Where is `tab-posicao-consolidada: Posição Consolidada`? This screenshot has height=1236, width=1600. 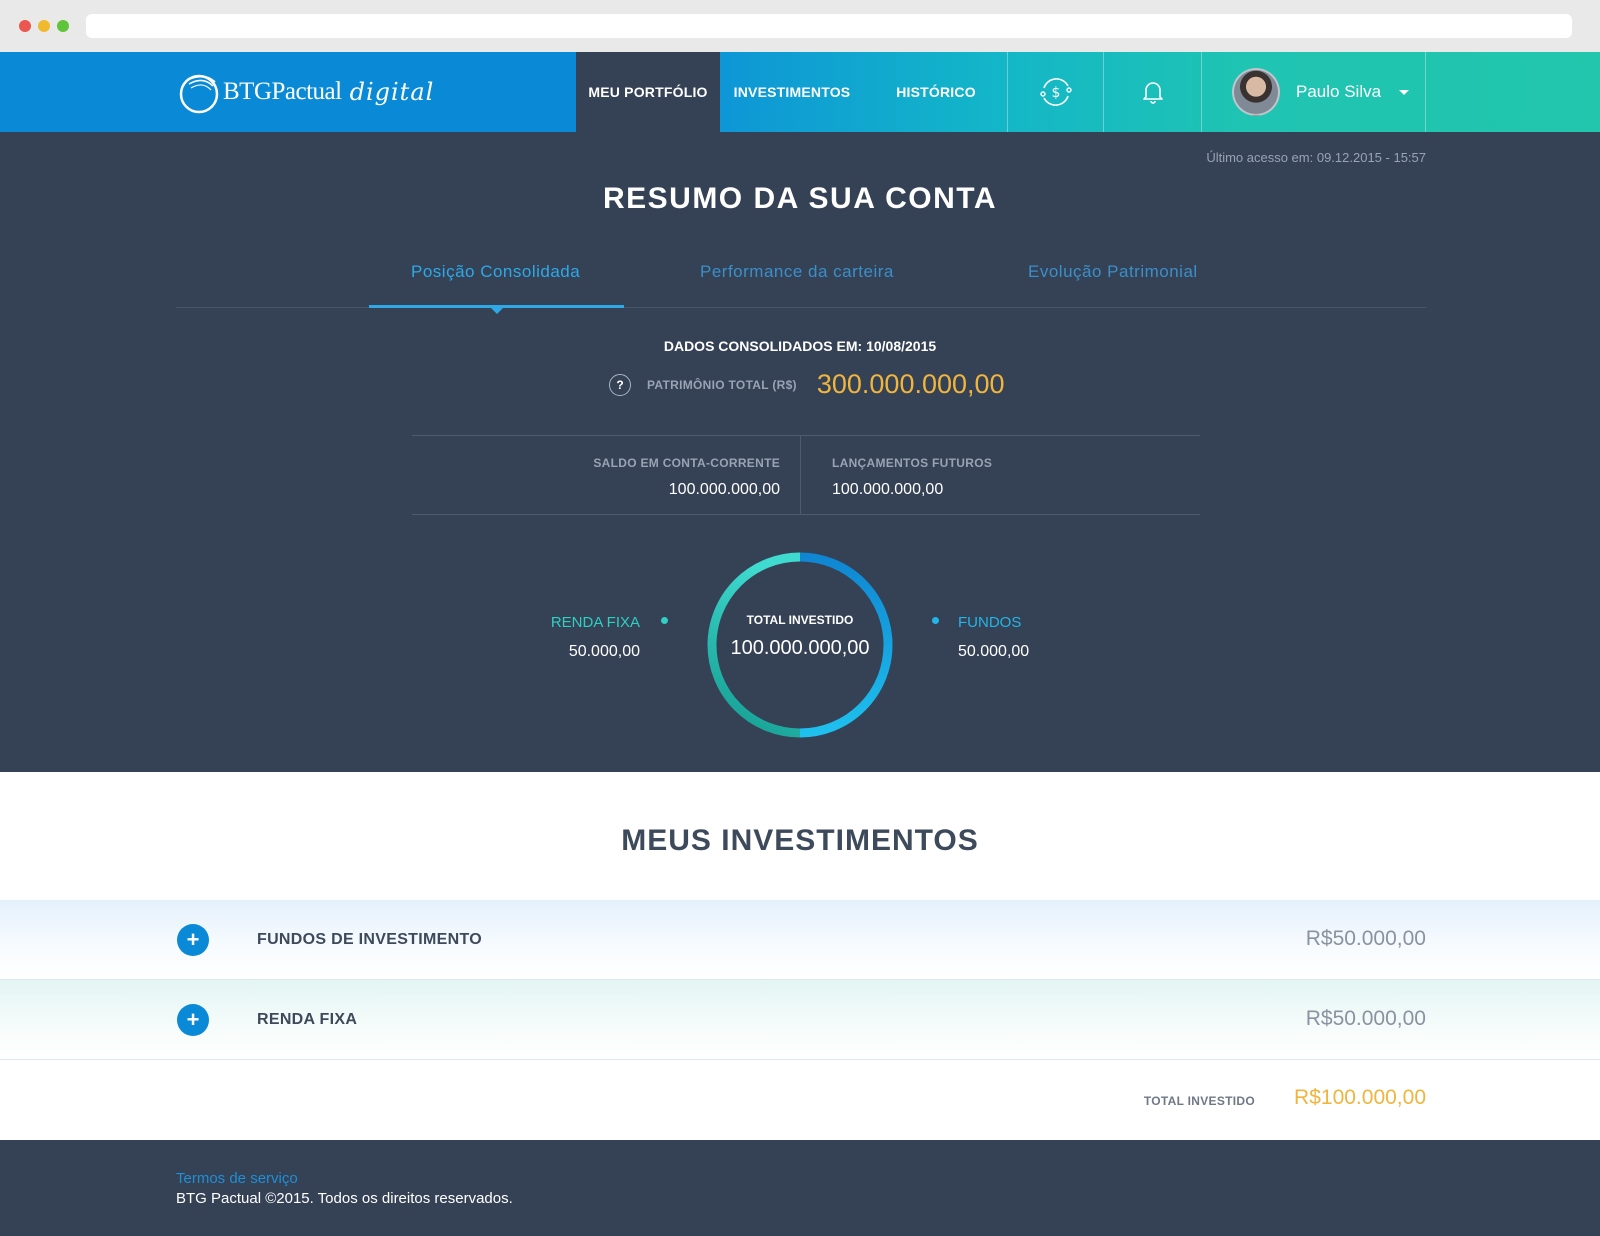 tab-posicao-consolidada: Posição Consolidada is located at coordinates (495, 272).